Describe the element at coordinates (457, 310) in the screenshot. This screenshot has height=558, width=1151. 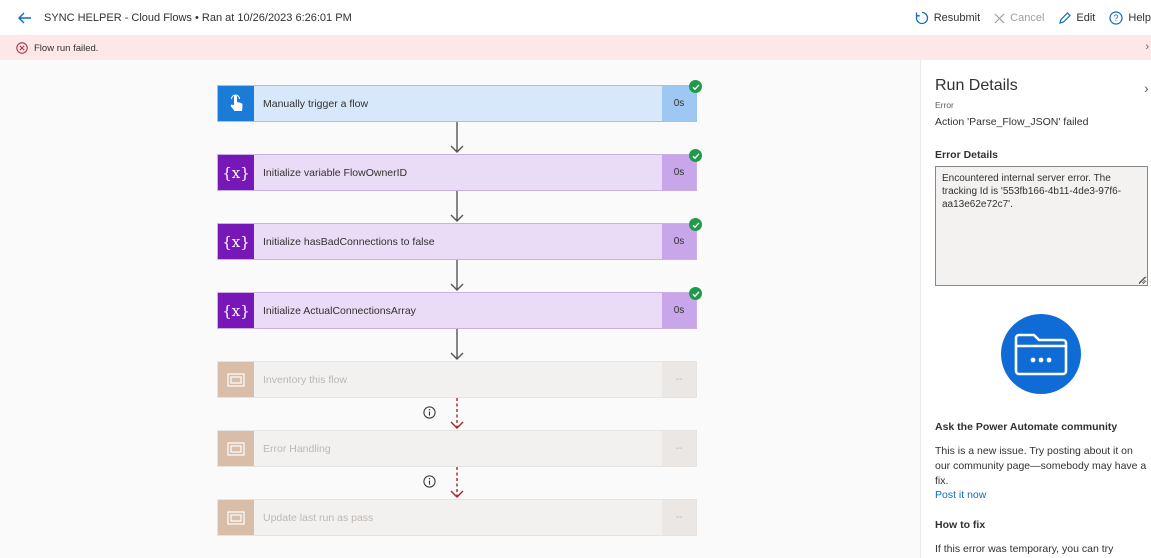
I see `flow-step-init-actualconnectionsarray: {x} Initialize ActualConnectionsArray 0s` at that location.